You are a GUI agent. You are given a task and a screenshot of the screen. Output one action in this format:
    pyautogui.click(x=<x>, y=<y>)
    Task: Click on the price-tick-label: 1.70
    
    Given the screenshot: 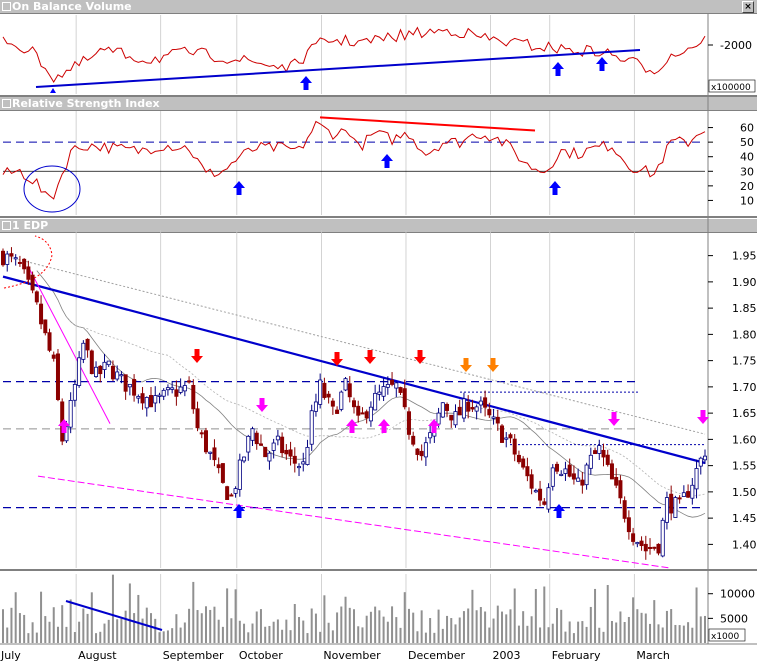 What is the action you would take?
    pyautogui.click(x=744, y=387)
    